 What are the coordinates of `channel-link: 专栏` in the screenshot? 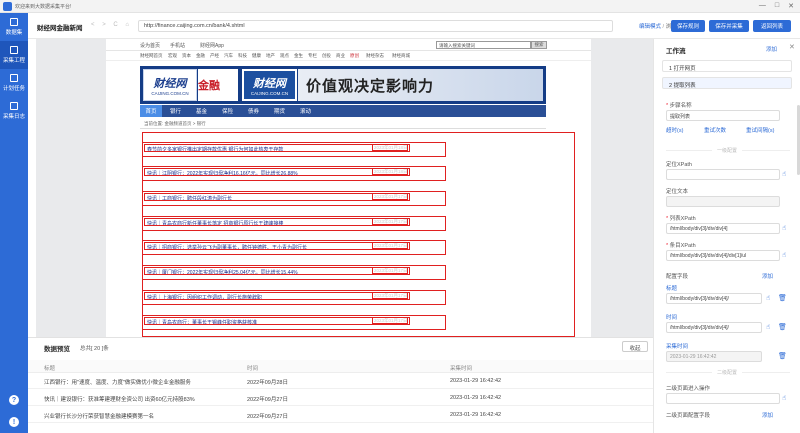 It's located at (312, 56).